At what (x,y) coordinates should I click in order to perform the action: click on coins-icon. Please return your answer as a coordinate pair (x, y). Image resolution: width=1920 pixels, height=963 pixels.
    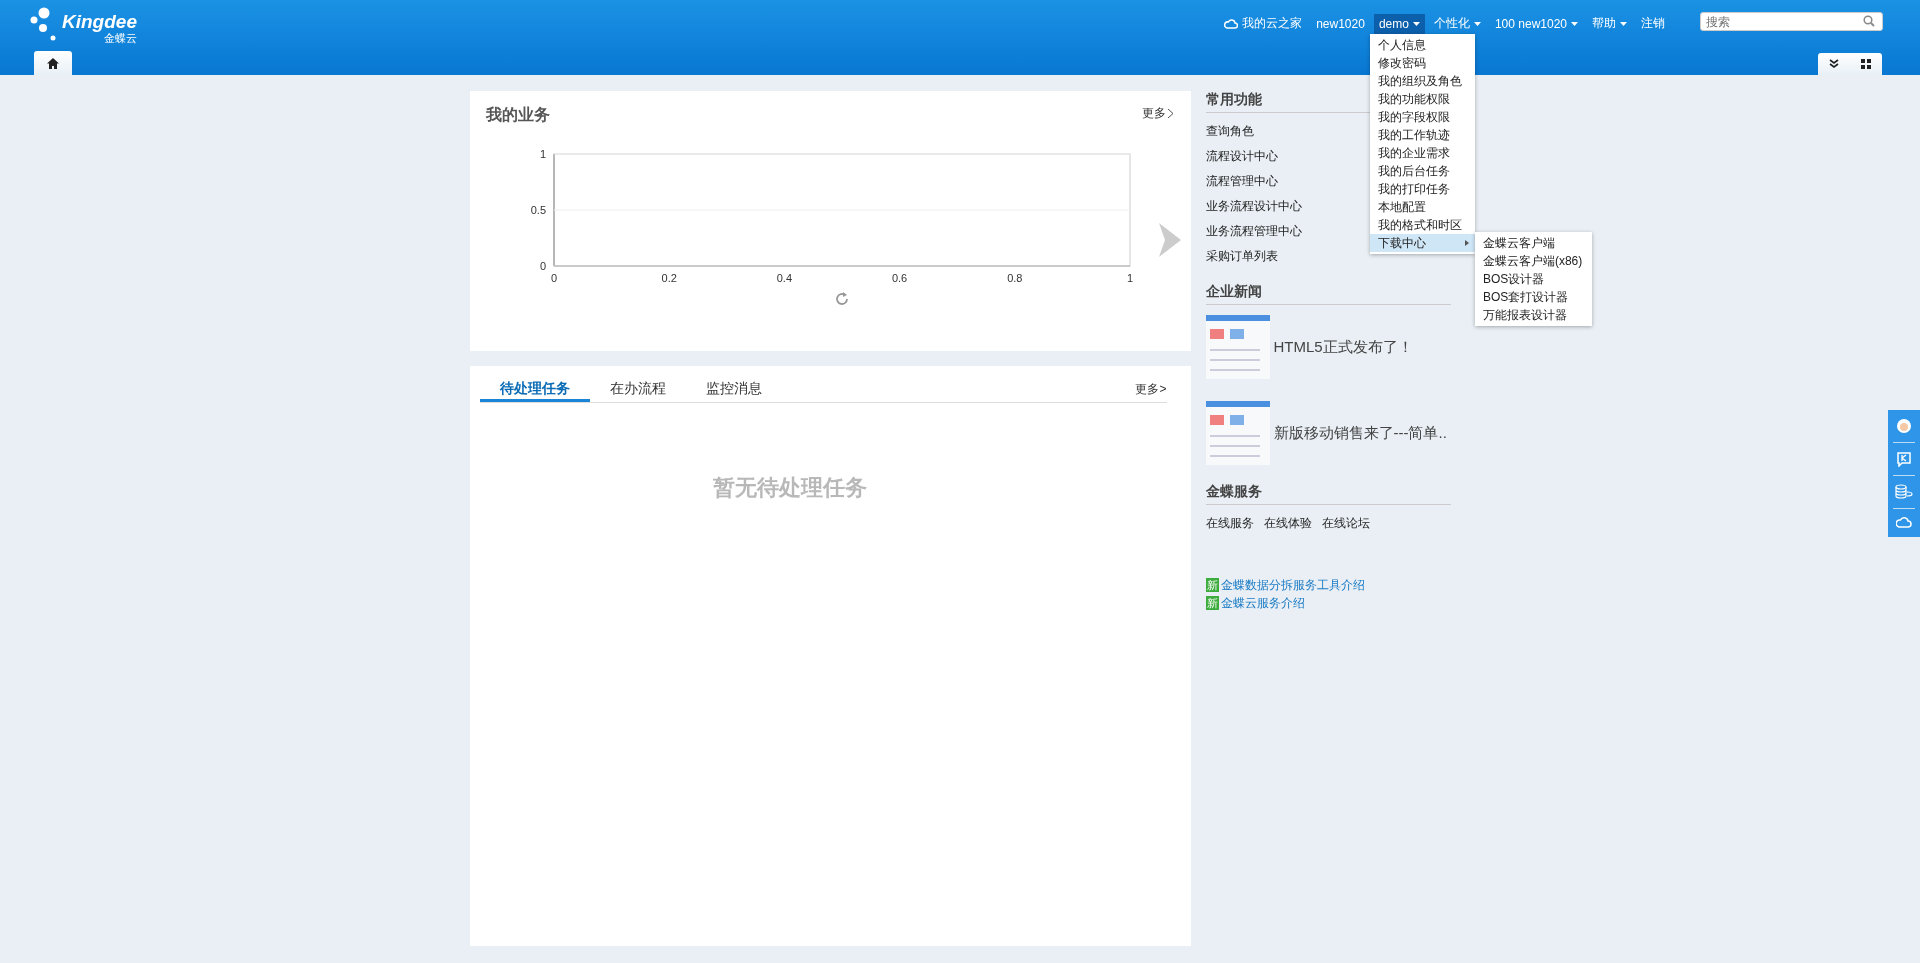
    Looking at the image, I should click on (1904, 492).